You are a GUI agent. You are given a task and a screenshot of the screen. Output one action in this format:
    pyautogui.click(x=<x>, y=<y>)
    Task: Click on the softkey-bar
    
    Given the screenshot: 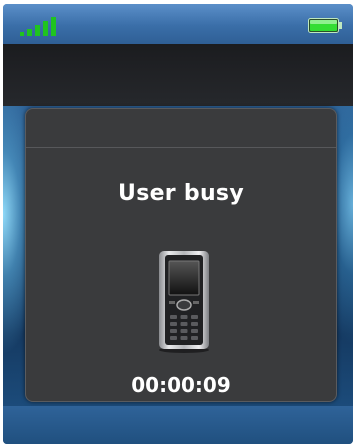 What is the action you would take?
    pyautogui.click(x=178, y=425)
    